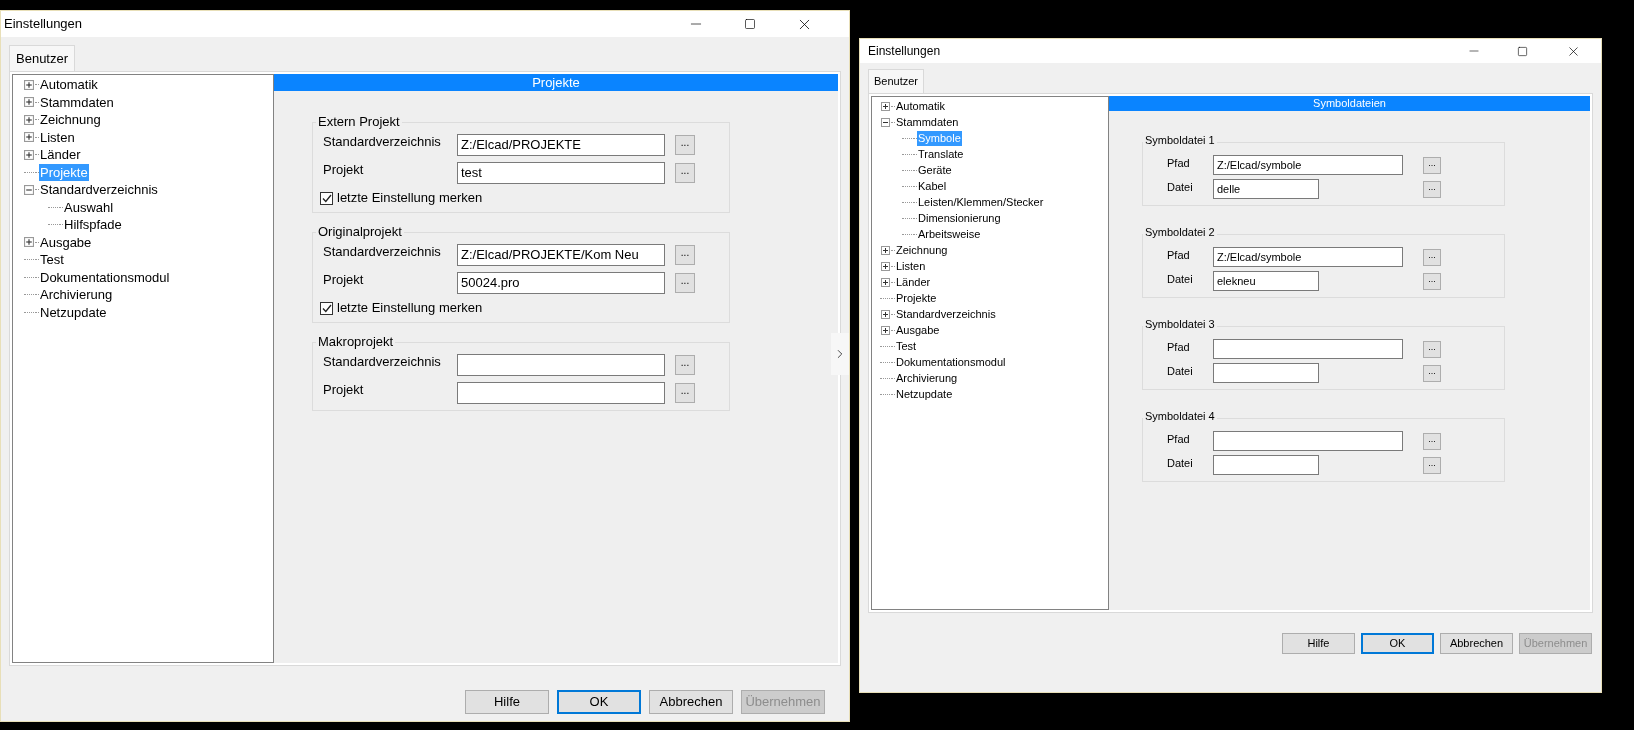 Image resolution: width=1634 pixels, height=730 pixels. What do you see at coordinates (93, 225) in the screenshot?
I see `tree-item: Hilfspfade` at bounding box center [93, 225].